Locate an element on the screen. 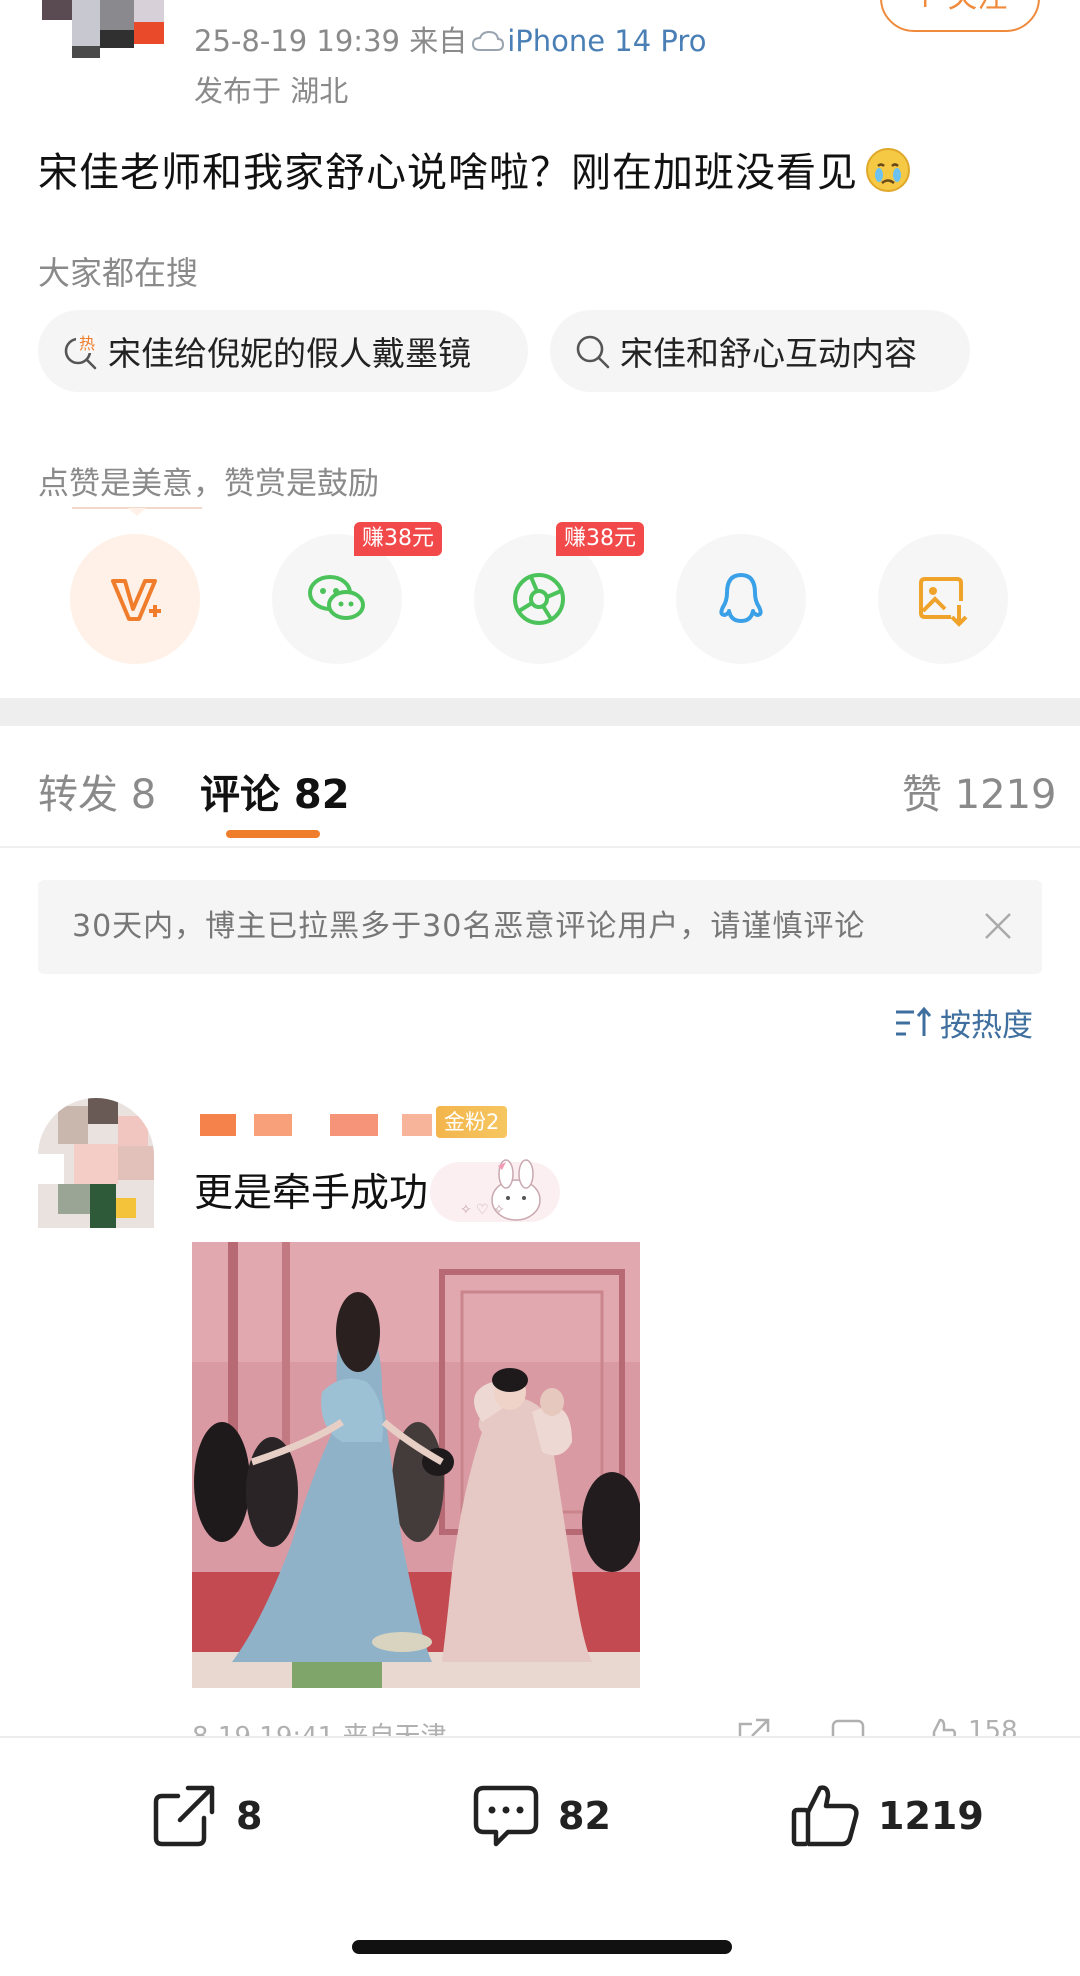 The width and height of the screenshot is (1080, 1976). repost-button: 8 is located at coordinates (205, 1816).